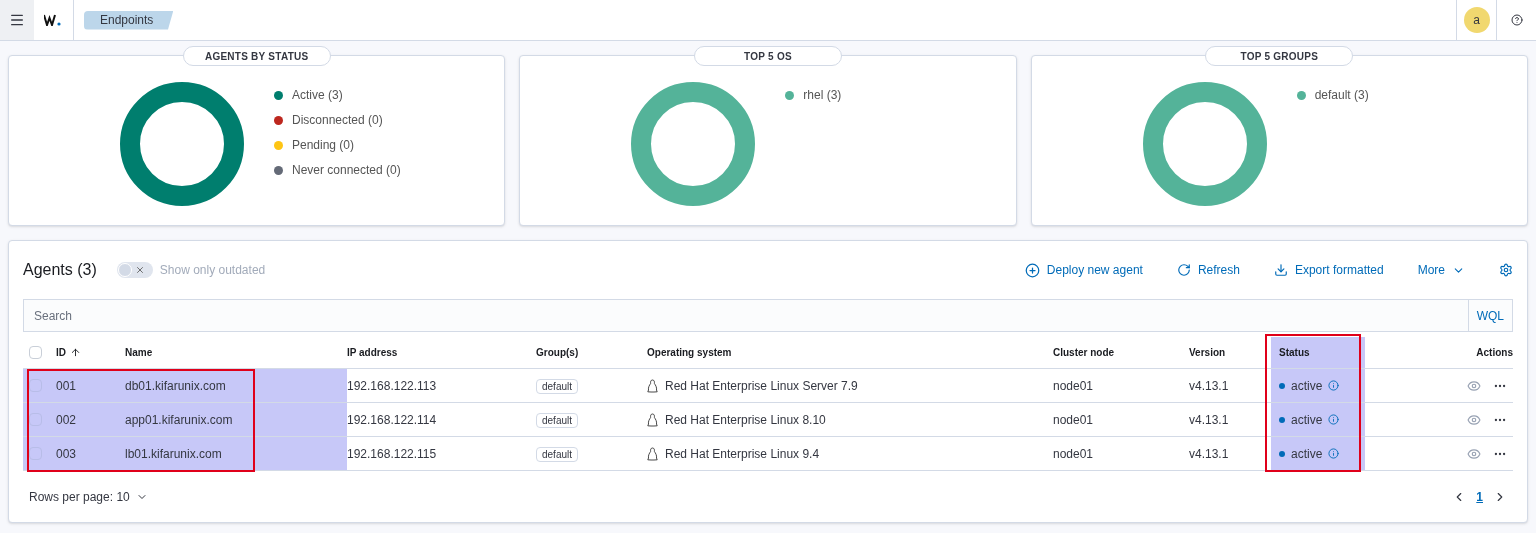 The height and width of the screenshot is (533, 1536). What do you see at coordinates (139, 270) in the screenshot?
I see `close-icon` at bounding box center [139, 270].